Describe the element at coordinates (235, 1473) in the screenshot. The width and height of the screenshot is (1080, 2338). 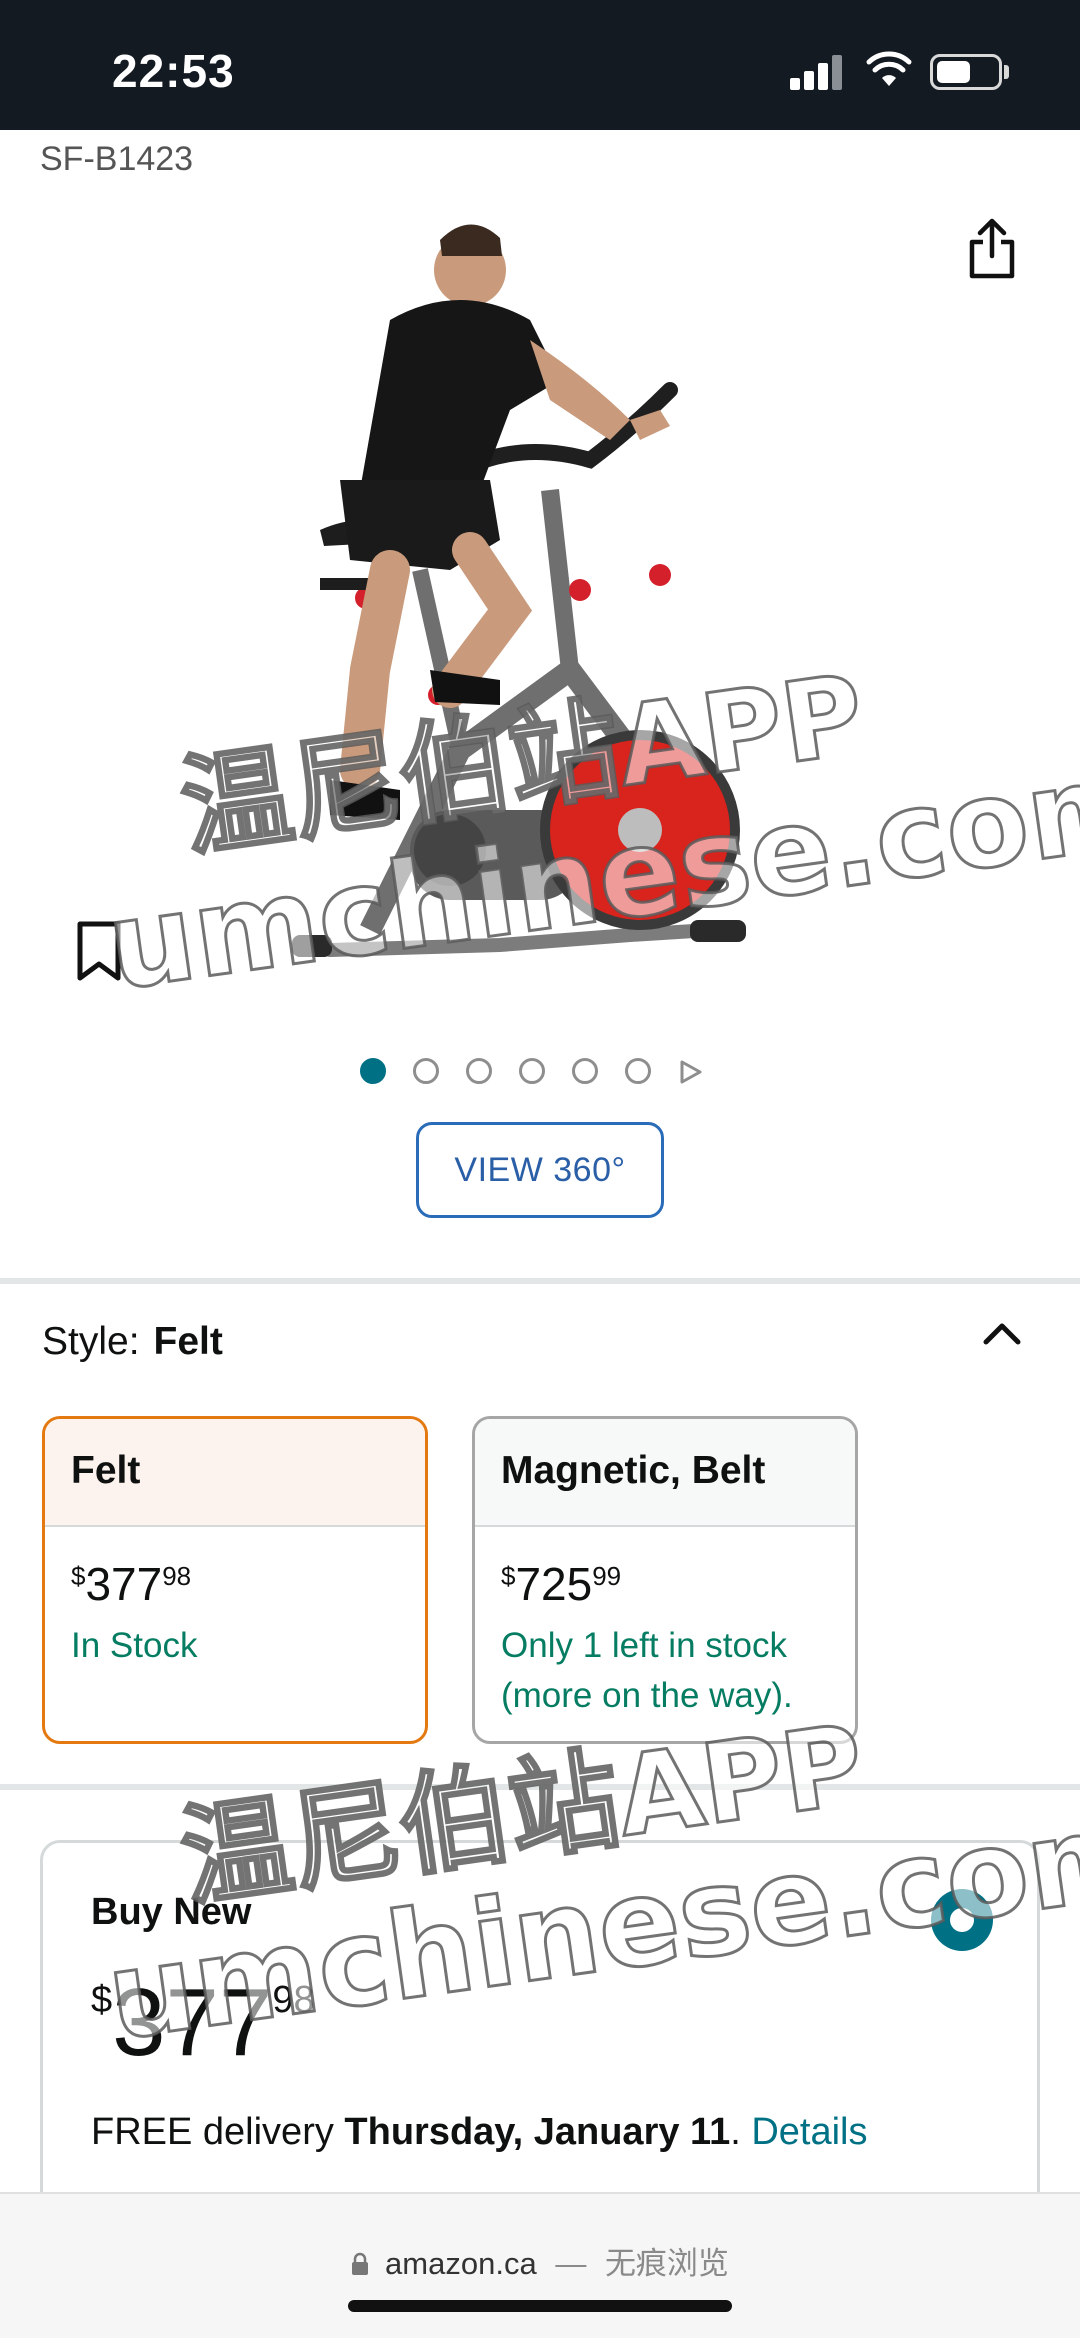
I see `style-option-name: Felt` at that location.